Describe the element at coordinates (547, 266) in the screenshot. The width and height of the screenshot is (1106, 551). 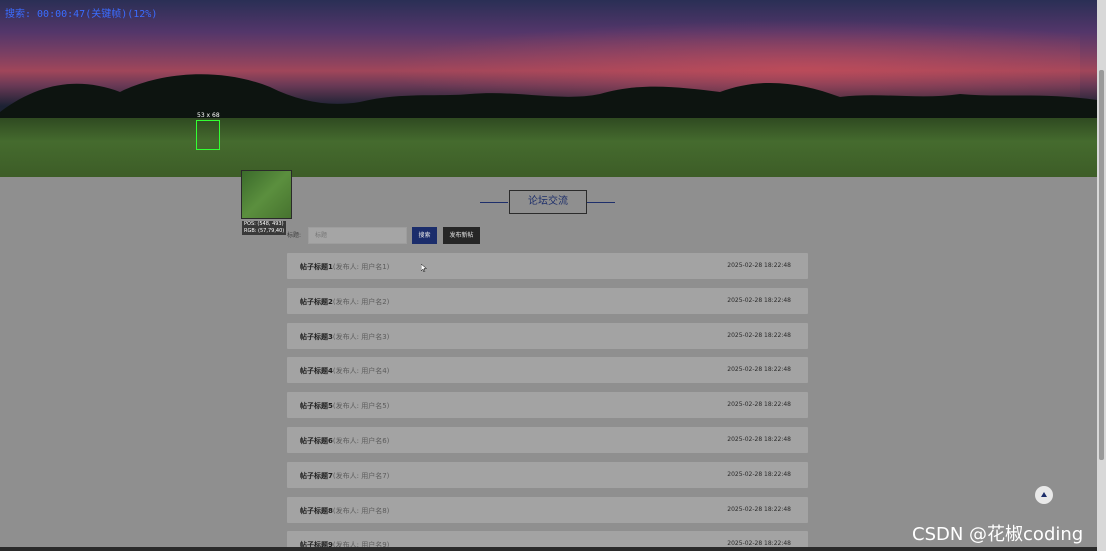
I see `post-item: 帖子标题1(发布人: 用户名1) 2025-02-28 18:22:48` at that location.